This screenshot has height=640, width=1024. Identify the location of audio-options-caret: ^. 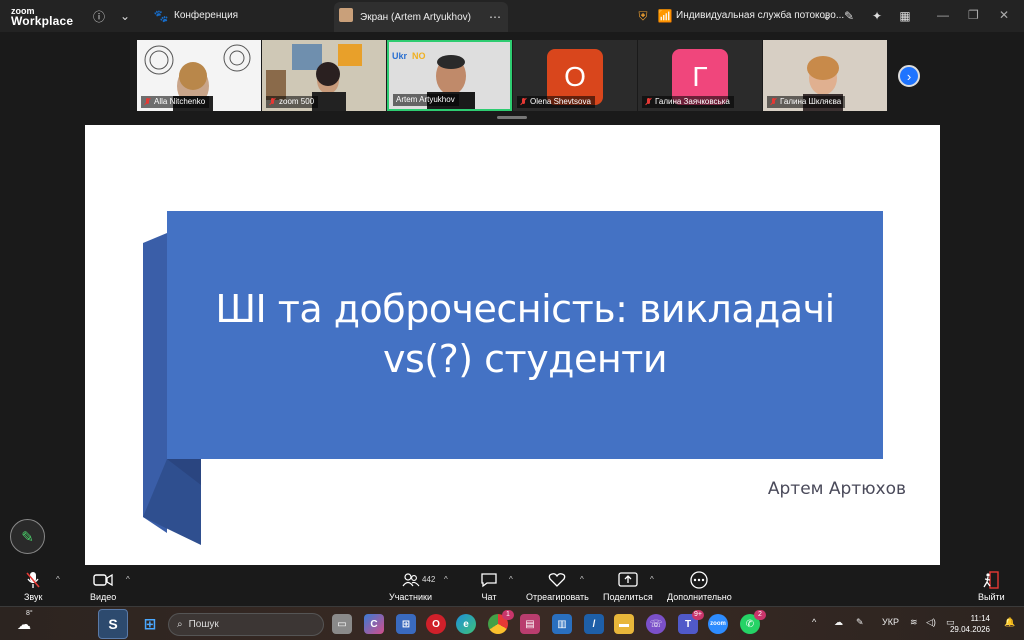
(58, 579).